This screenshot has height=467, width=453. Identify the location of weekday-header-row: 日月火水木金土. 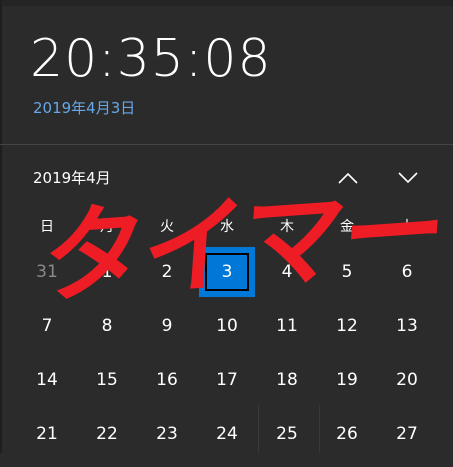
(227, 227).